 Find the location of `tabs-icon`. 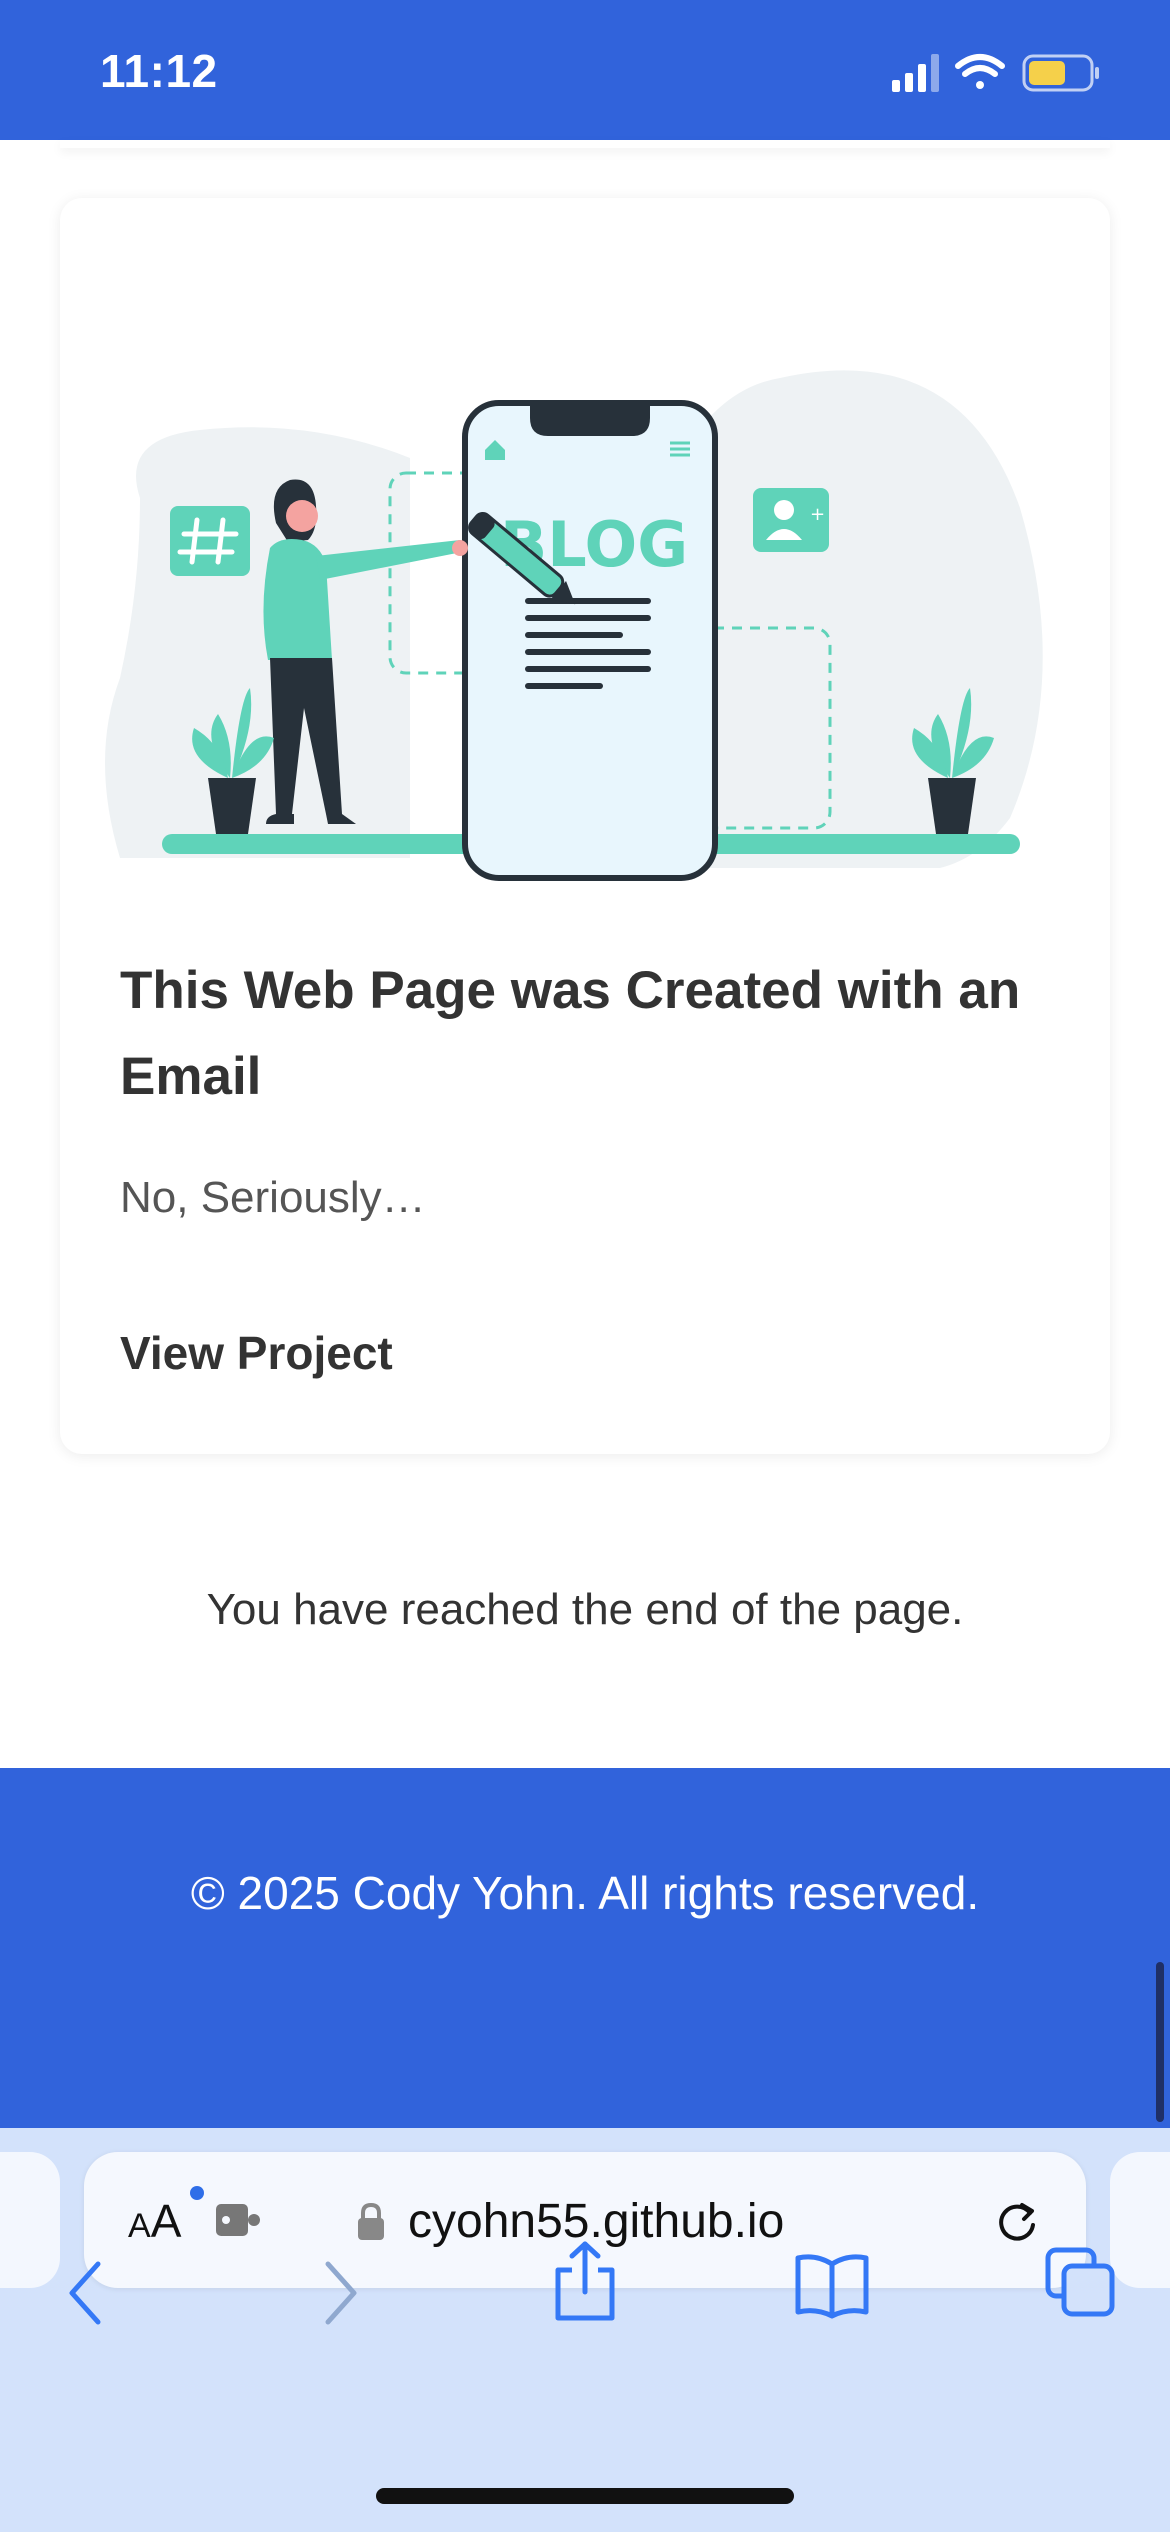

tabs-icon is located at coordinates (1080, 2282).